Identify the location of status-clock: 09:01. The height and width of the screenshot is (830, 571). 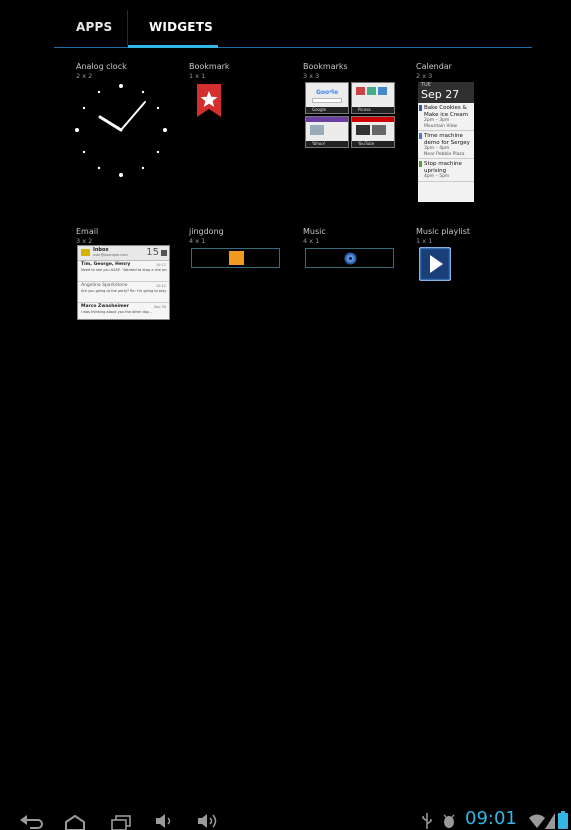
(491, 818).